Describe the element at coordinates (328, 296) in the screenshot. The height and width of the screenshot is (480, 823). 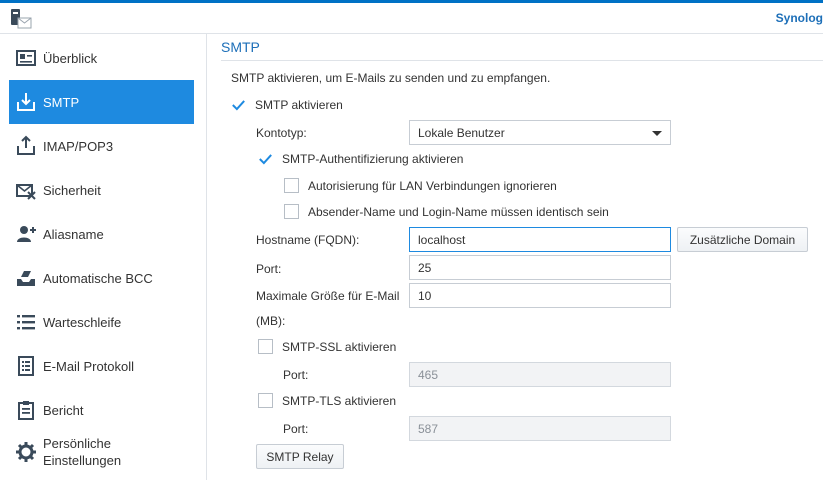
I see `max-size-label: Maximale Größe für E-Mail` at that location.